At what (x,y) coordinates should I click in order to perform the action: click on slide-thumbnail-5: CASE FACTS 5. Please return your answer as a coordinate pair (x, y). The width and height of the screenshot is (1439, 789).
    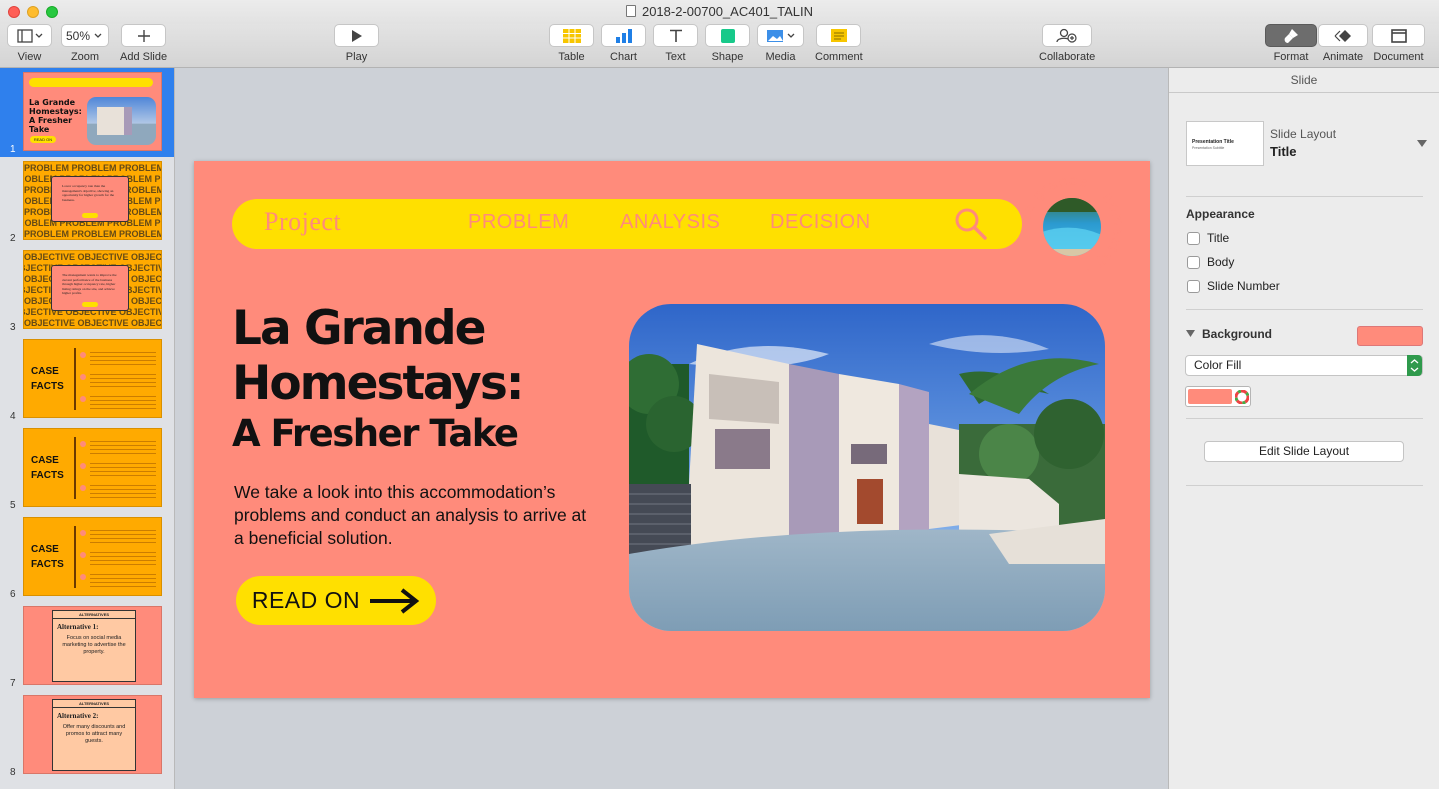
    Looking at the image, I should click on (87, 468).